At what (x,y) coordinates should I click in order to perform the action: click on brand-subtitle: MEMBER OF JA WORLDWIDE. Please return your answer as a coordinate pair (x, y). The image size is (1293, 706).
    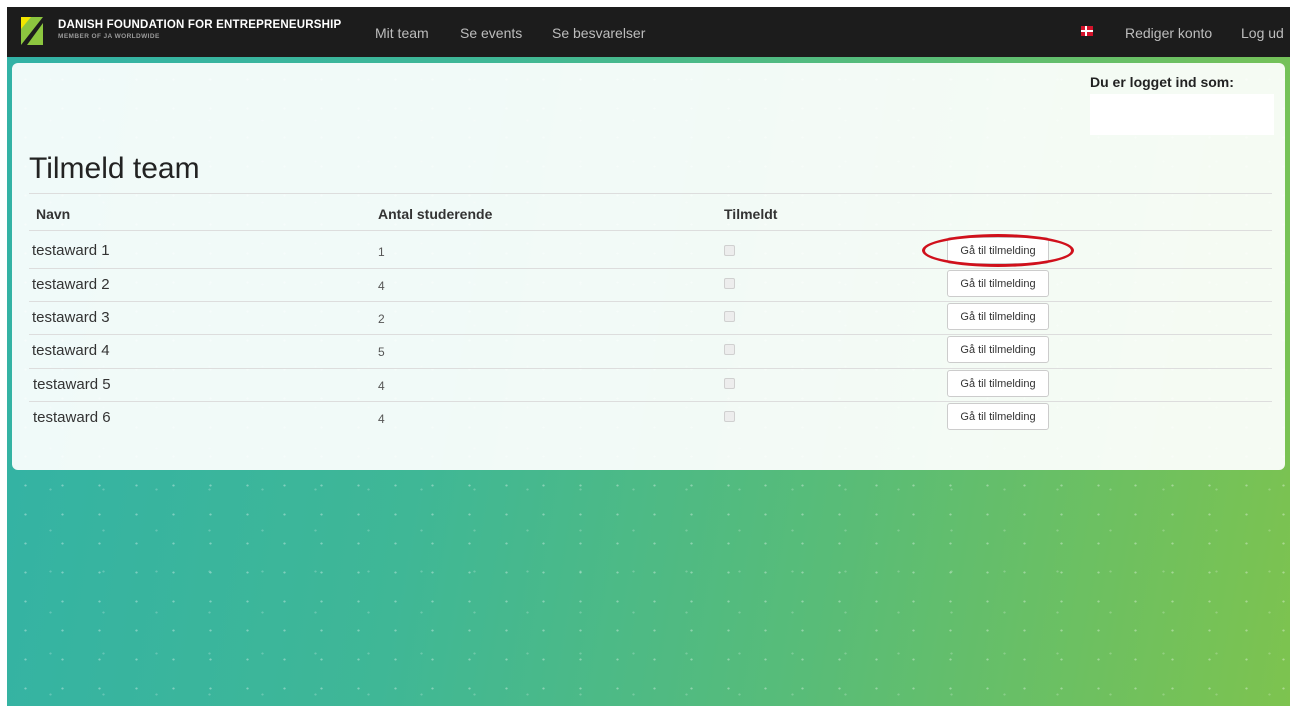
    Looking at the image, I should click on (109, 36).